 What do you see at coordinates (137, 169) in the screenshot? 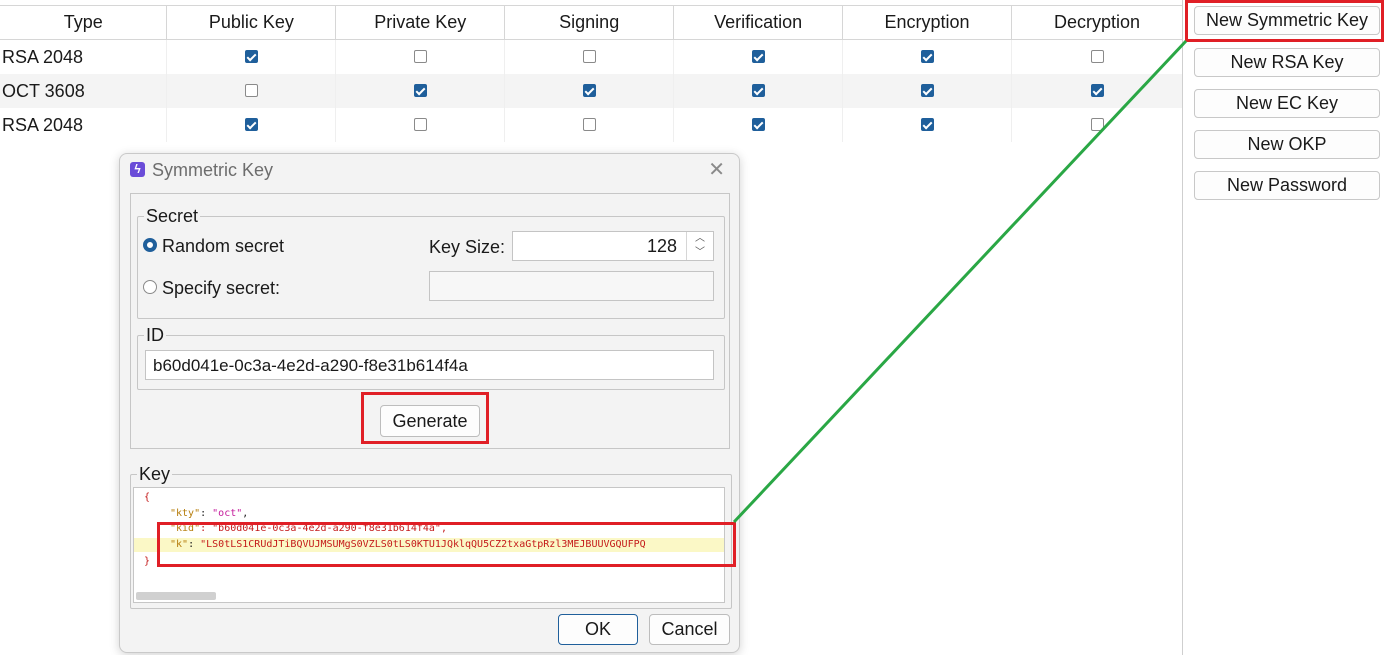
I see `app-lightning-icon: ϟ` at bounding box center [137, 169].